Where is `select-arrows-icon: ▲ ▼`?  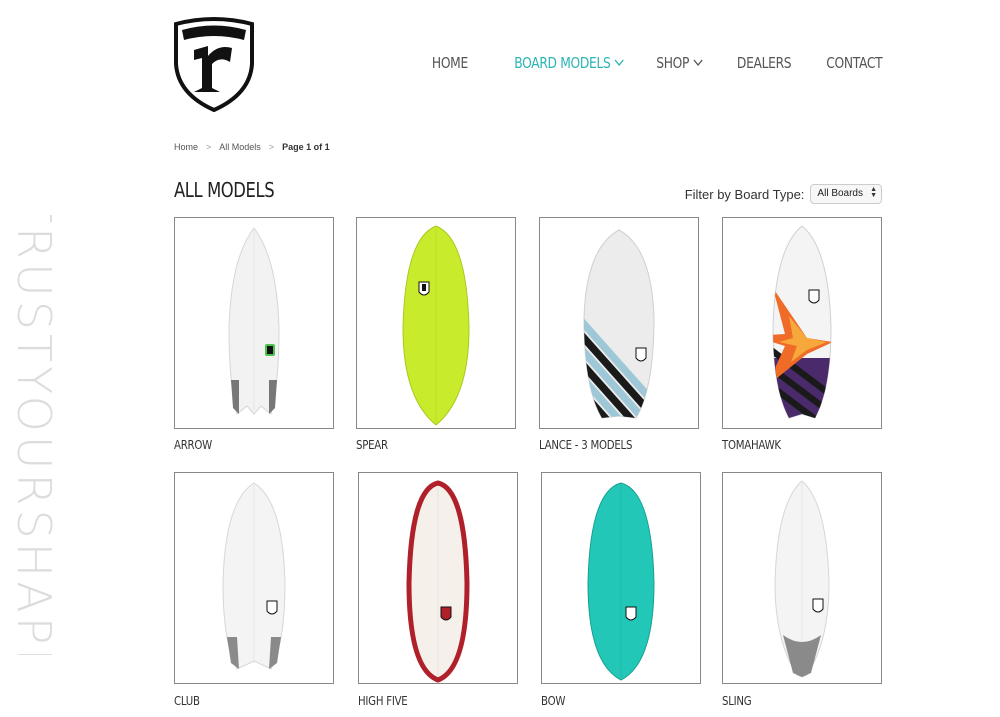 select-arrows-icon: ▲ ▼ is located at coordinates (873, 192).